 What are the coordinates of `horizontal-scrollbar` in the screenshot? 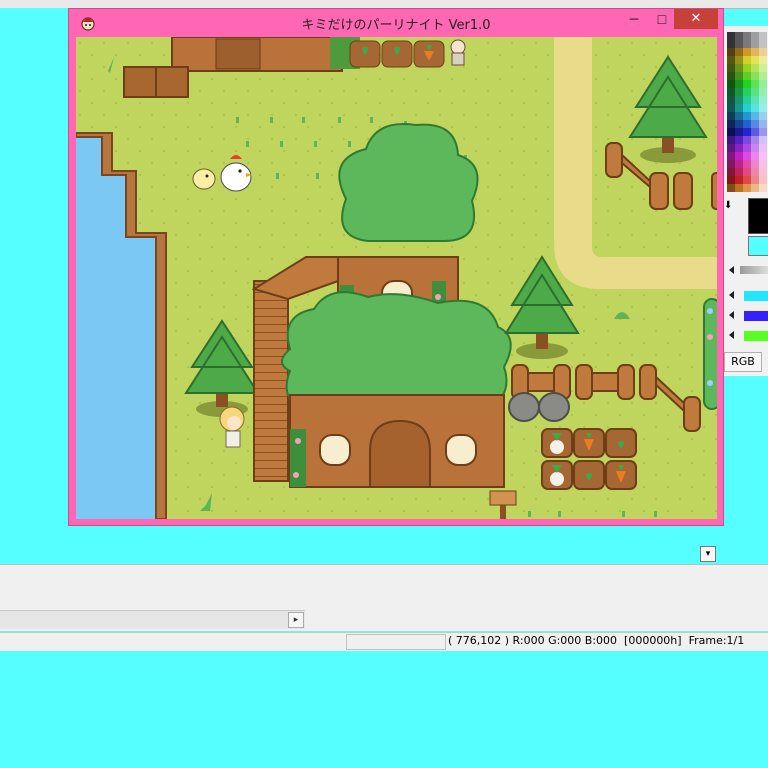 It's located at (152, 619).